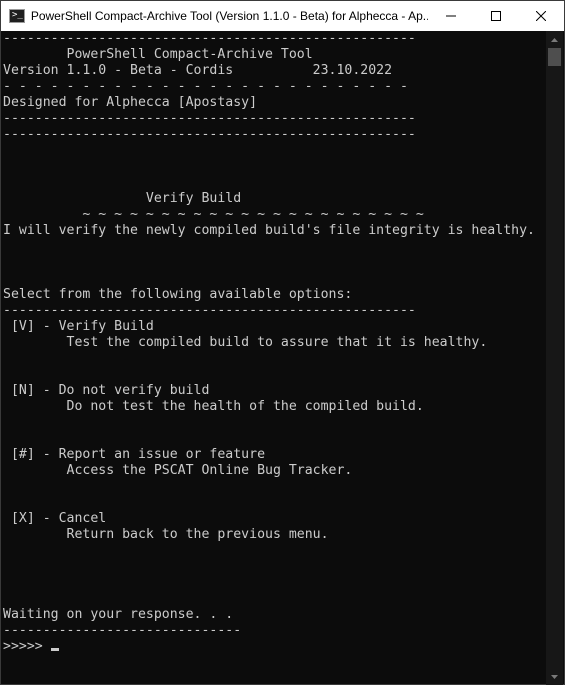 This screenshot has height=685, width=565. Describe the element at coordinates (118, 614) in the screenshot. I see `waiting-message: Waiting on your response. . .` at that location.